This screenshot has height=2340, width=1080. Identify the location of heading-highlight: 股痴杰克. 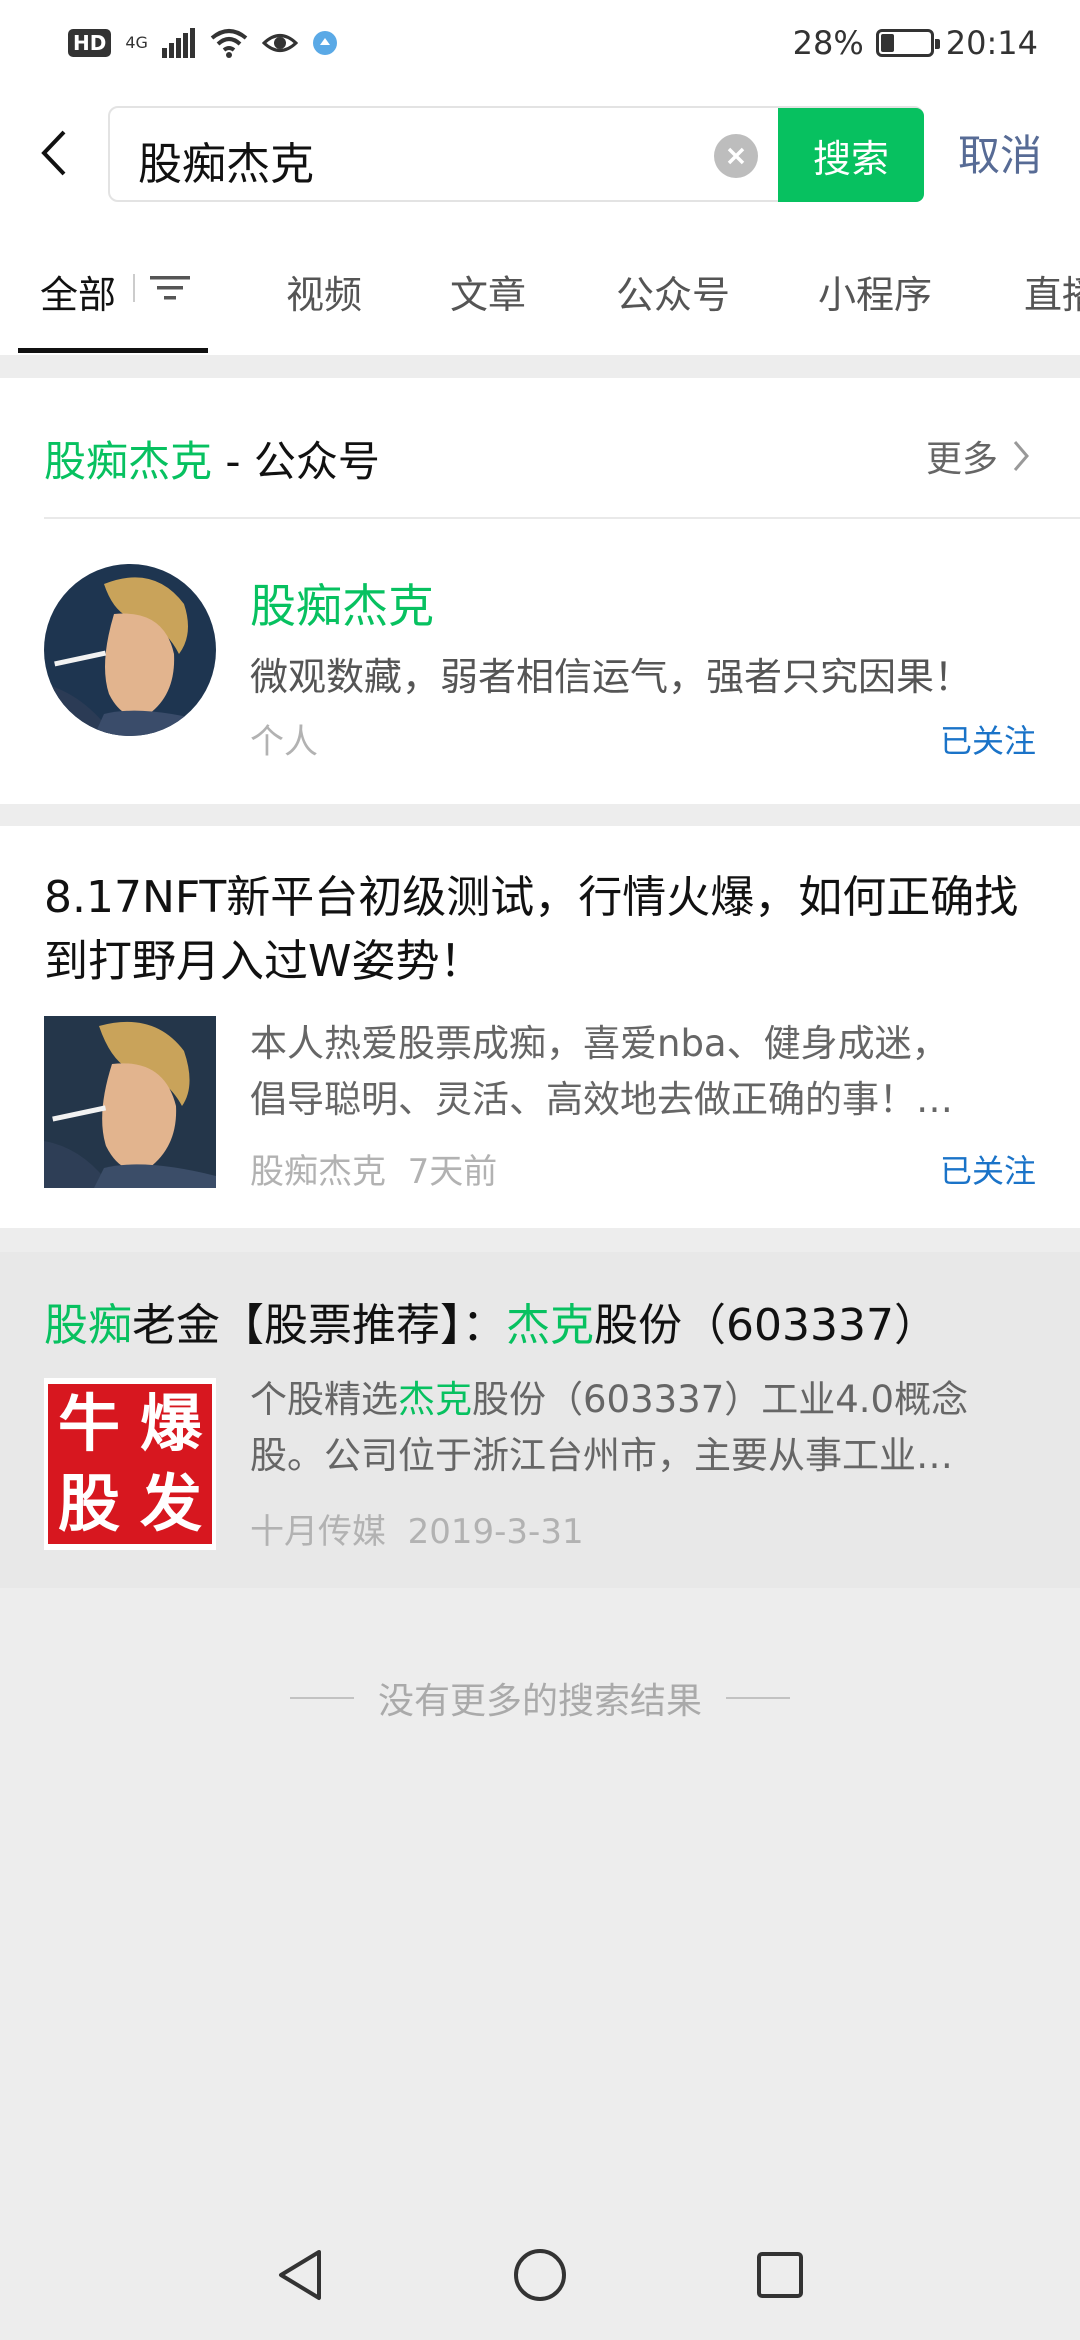
(128, 461).